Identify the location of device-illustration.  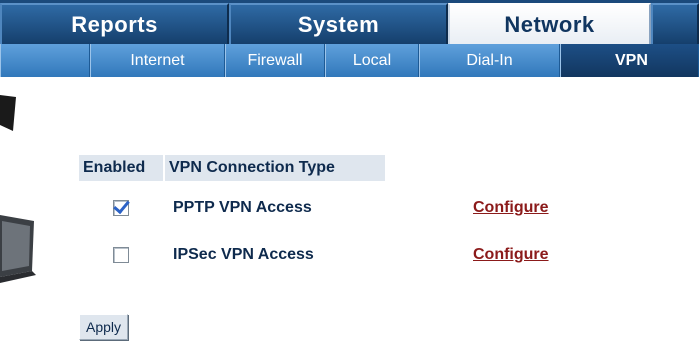
(18, 189).